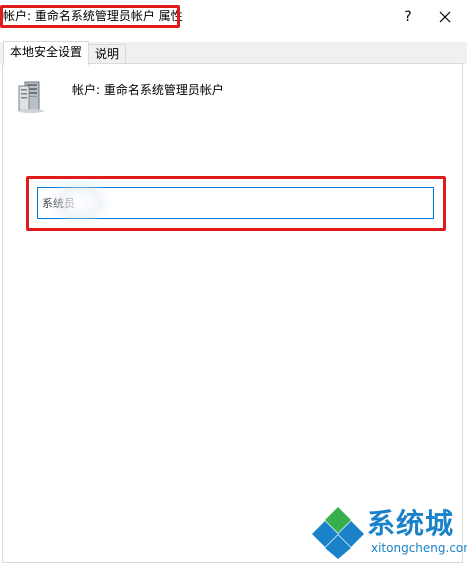  I want to click on policy-name: 帐户: 重命名系统管理员帐户, so click(148, 90).